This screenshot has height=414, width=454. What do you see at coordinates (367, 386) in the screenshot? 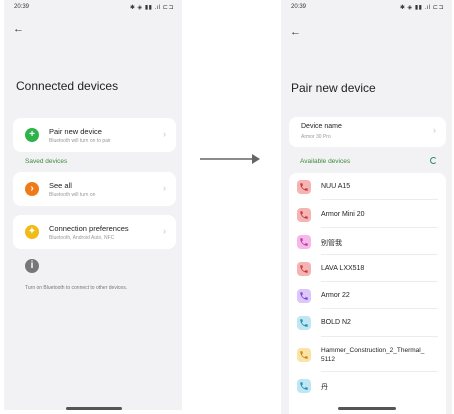
I see `device-row: 丹` at bounding box center [367, 386].